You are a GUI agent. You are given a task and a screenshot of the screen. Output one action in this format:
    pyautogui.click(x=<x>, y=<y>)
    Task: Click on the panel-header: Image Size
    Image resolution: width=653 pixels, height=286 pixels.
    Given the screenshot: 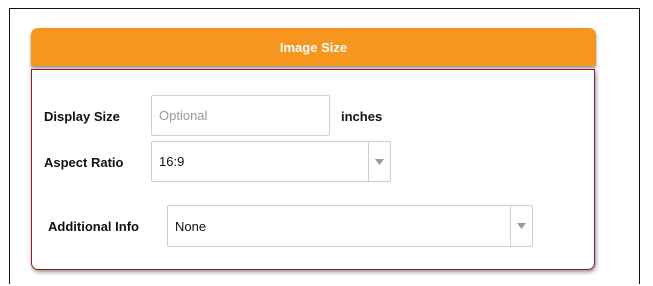 What is the action you would take?
    pyautogui.click(x=313, y=47)
    